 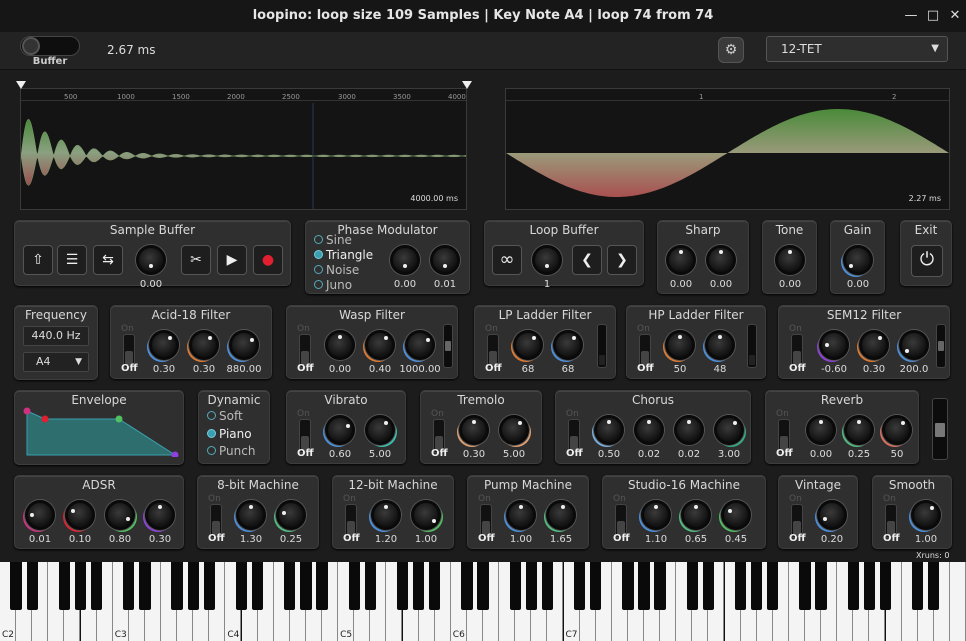 I want to click on file-list-icon: ☰, so click(x=72, y=260).